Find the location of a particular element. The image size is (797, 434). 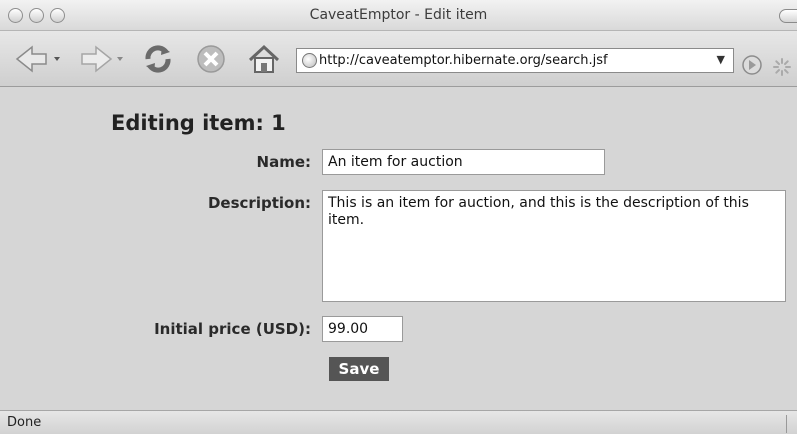

stop-icon is located at coordinates (211, 59).